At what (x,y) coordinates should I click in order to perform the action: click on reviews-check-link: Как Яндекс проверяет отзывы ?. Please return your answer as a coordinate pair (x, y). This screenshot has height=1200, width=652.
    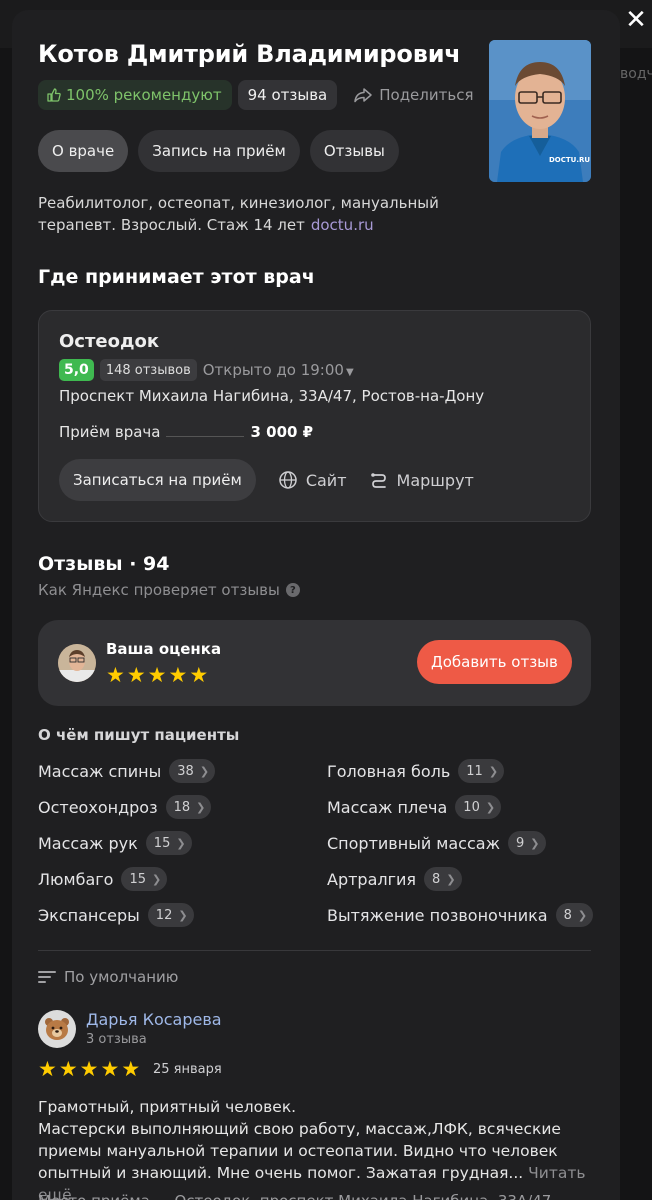
    Looking at the image, I should click on (169, 590).